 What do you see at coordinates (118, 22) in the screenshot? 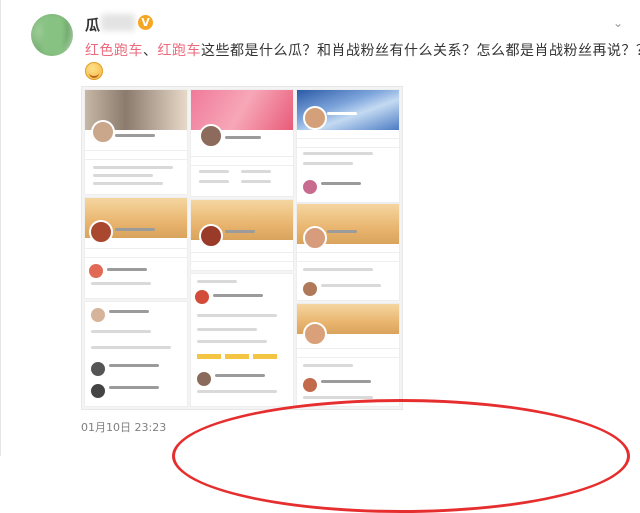
I see `username-redaction` at bounding box center [118, 22].